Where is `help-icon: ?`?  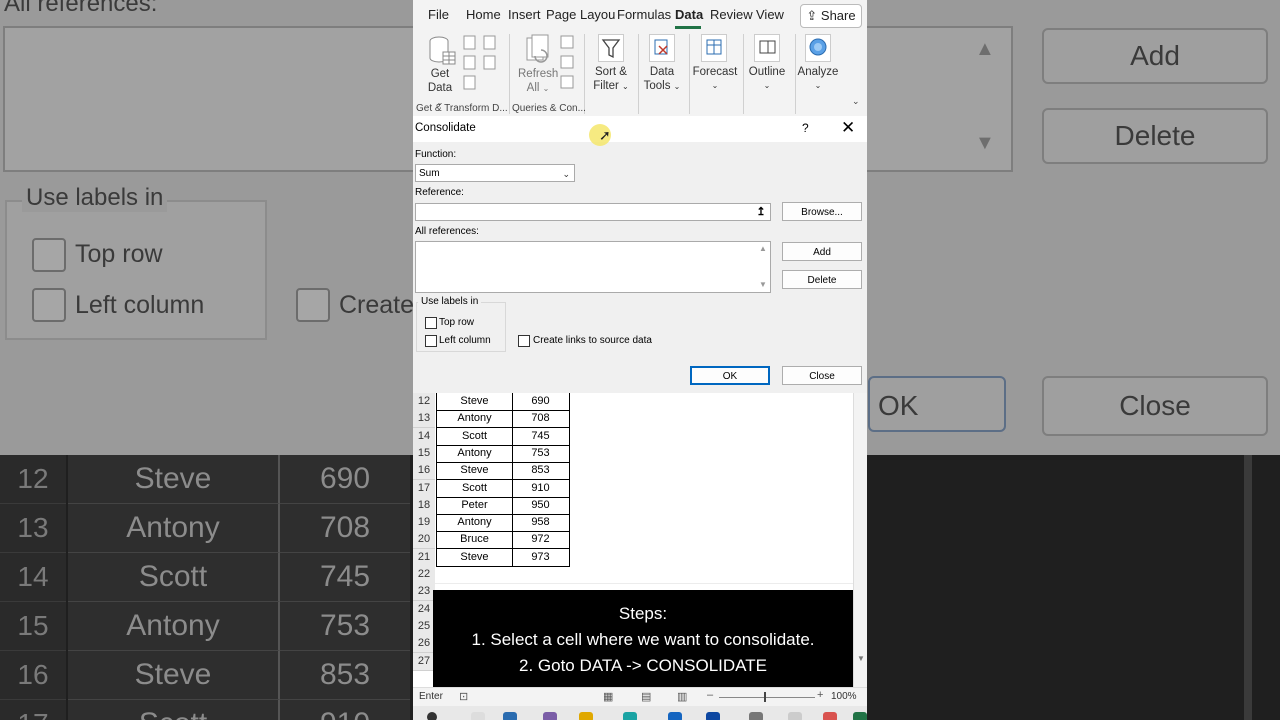 help-icon: ? is located at coordinates (805, 128).